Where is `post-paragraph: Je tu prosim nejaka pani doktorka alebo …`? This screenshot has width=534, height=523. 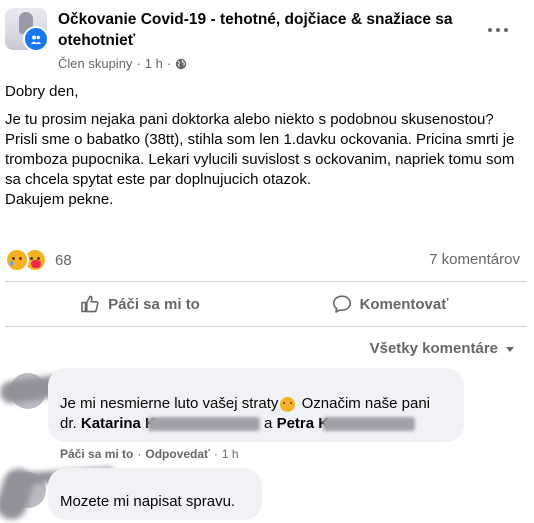
post-paragraph: Je tu prosim nejaka pani doktorka alebo … is located at coordinates (260, 149).